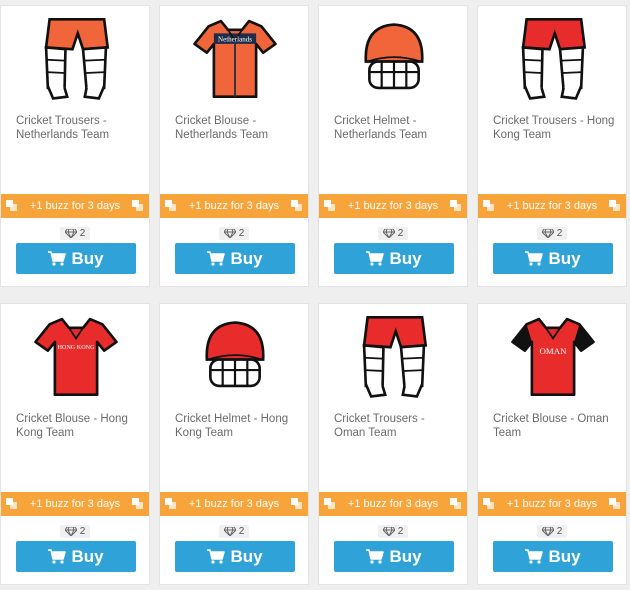  What do you see at coordinates (232, 426) in the screenshot?
I see `product-title: Cricket Helmet - Hong Kong Team` at bounding box center [232, 426].